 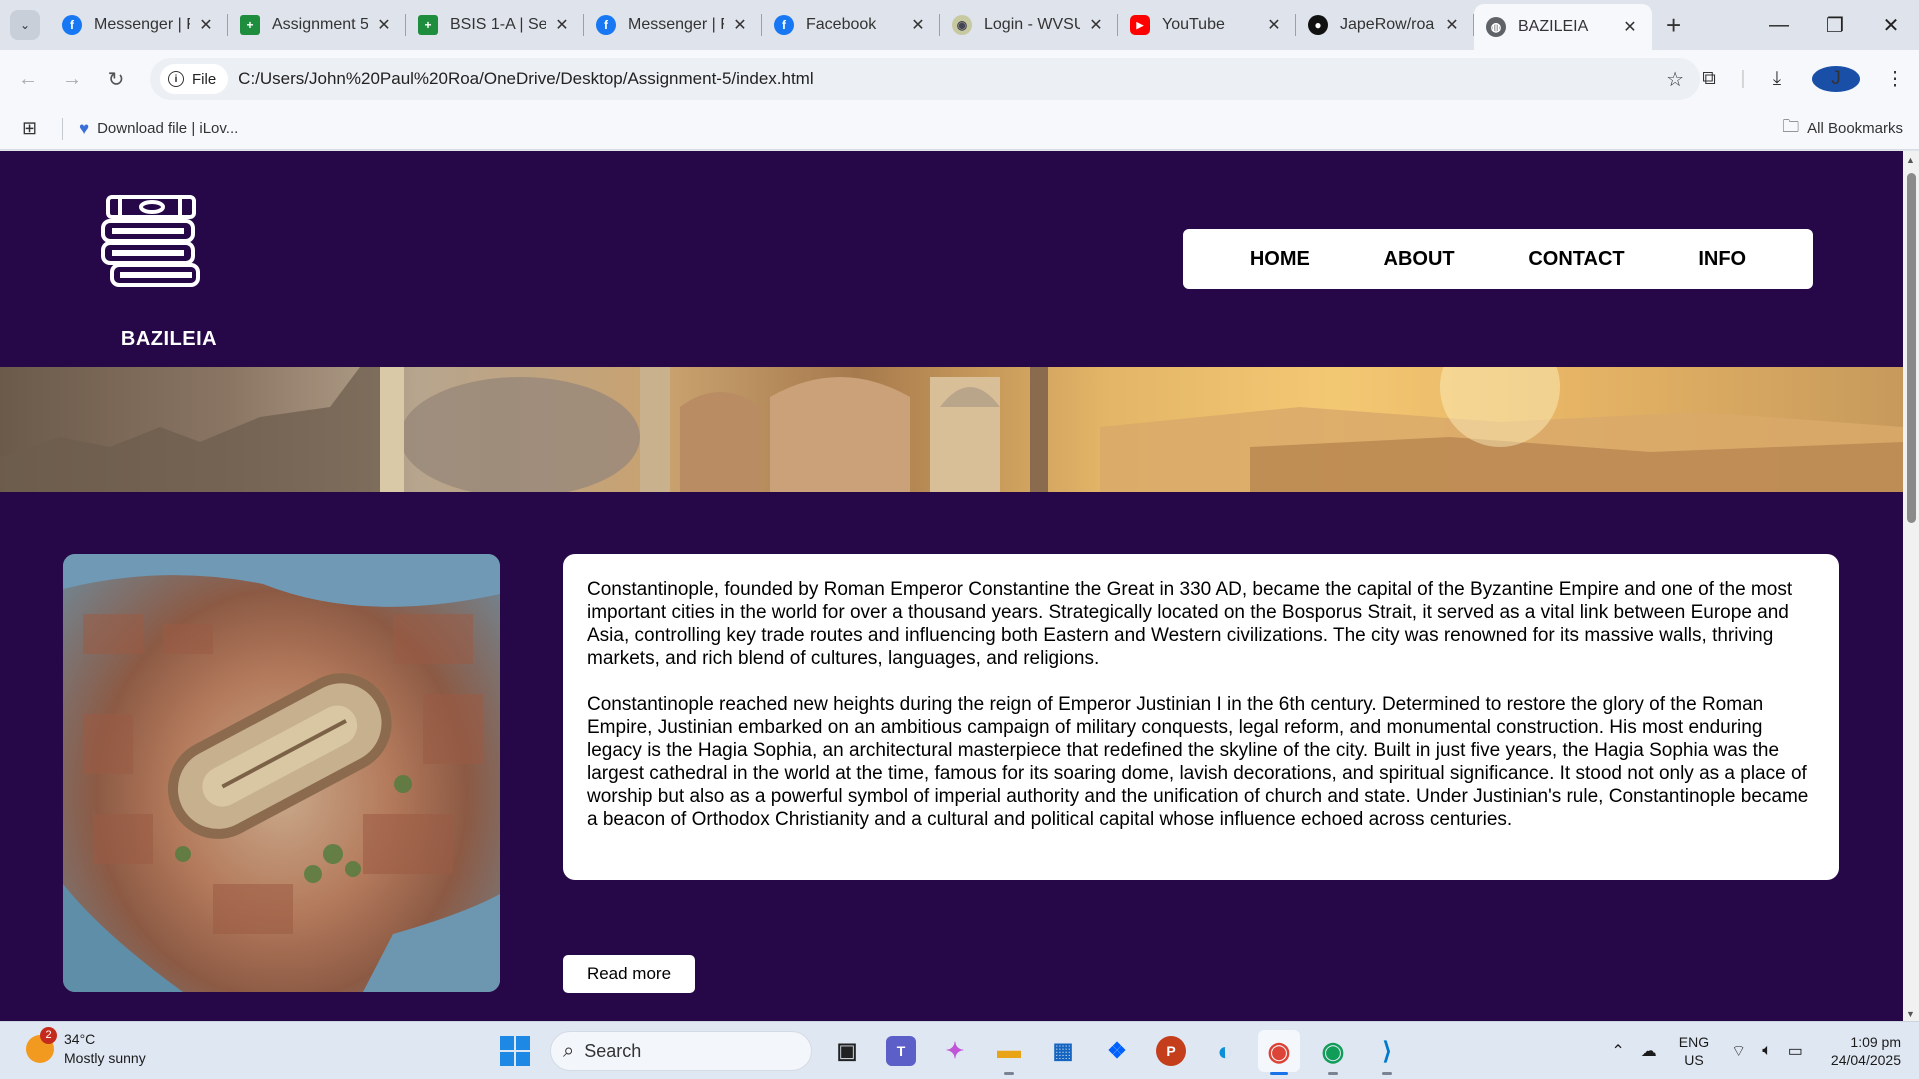 What do you see at coordinates (629, 974) in the screenshot?
I see `read-more-button: Read more` at bounding box center [629, 974].